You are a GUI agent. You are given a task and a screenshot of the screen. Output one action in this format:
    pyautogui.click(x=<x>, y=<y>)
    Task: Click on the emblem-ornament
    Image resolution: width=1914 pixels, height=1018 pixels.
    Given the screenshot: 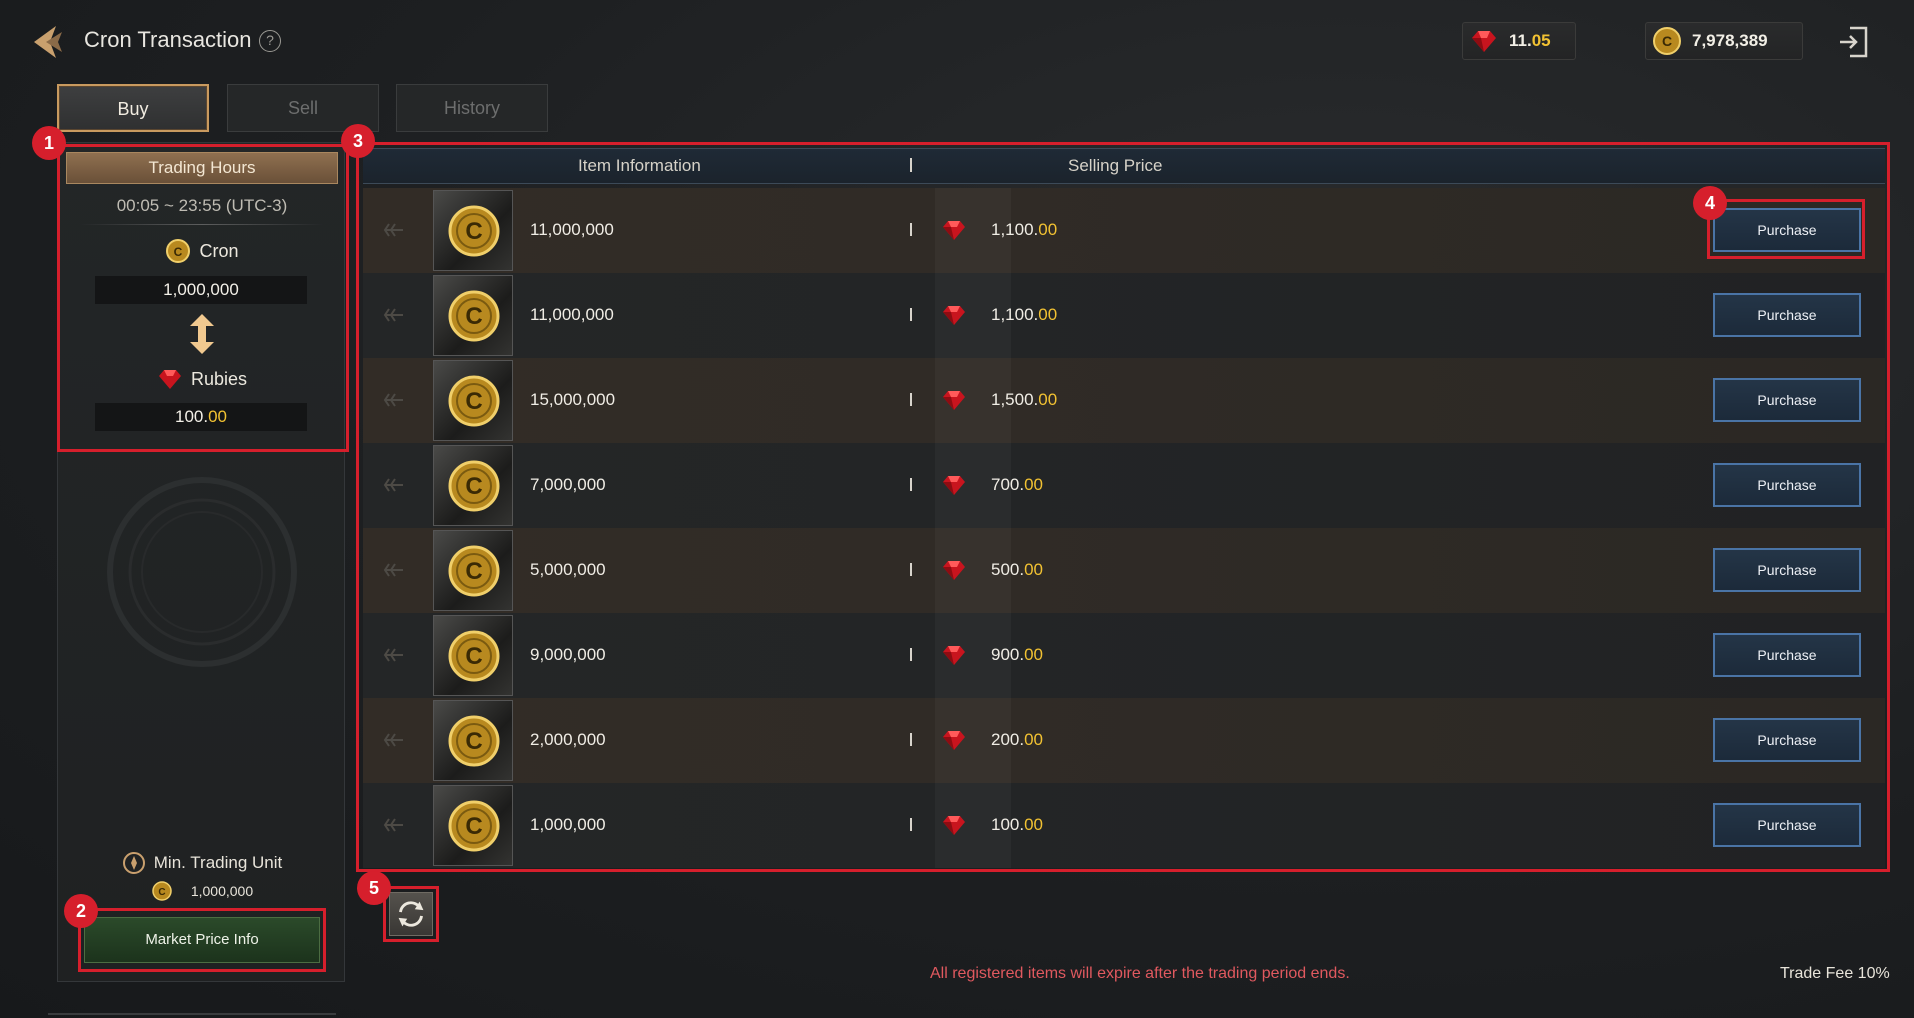 What is the action you would take?
    pyautogui.click(x=202, y=572)
    